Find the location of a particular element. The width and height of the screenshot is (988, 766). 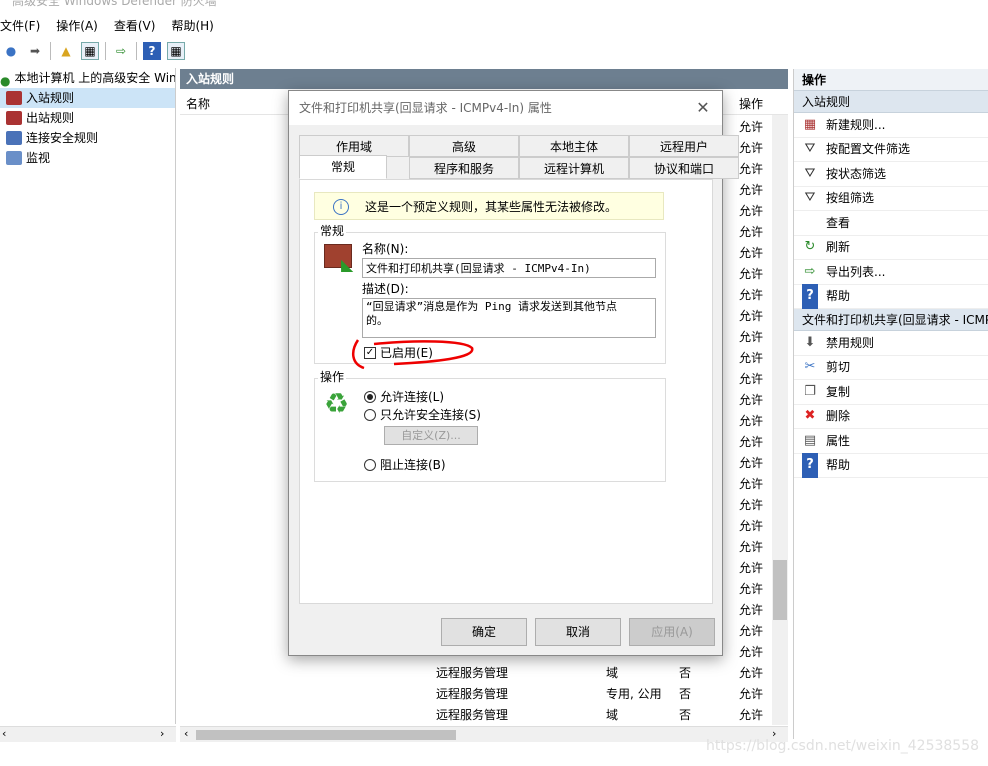

firewall-icon: ● is located at coordinates (5, 81).